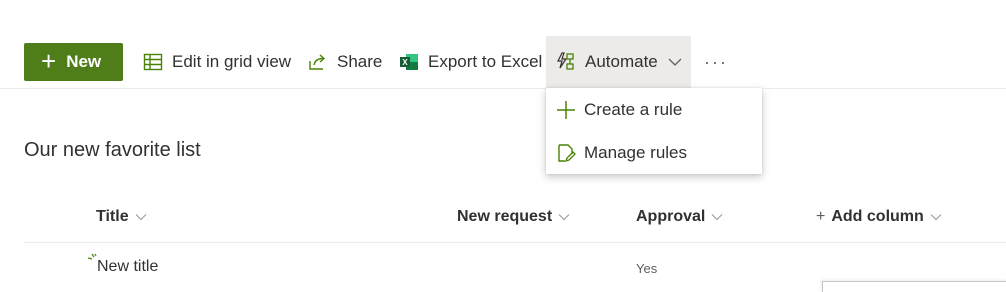 The height and width of the screenshot is (292, 1006). I want to click on header-divider, so click(515, 242).